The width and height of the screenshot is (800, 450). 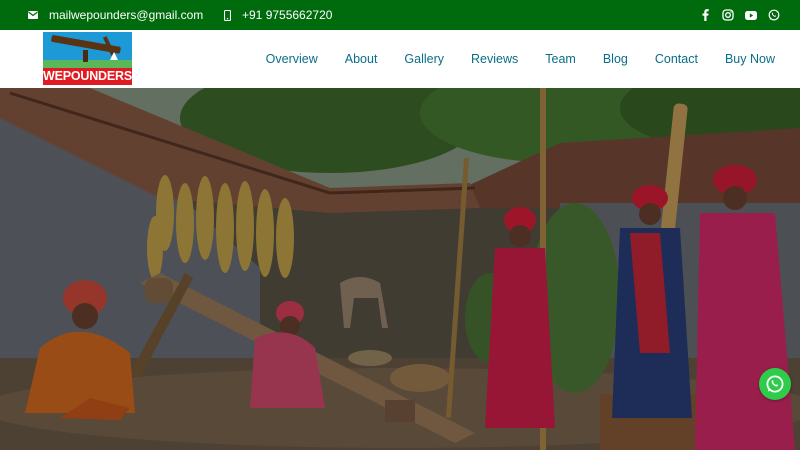 What do you see at coordinates (560, 59) in the screenshot?
I see `nav-team: Team` at bounding box center [560, 59].